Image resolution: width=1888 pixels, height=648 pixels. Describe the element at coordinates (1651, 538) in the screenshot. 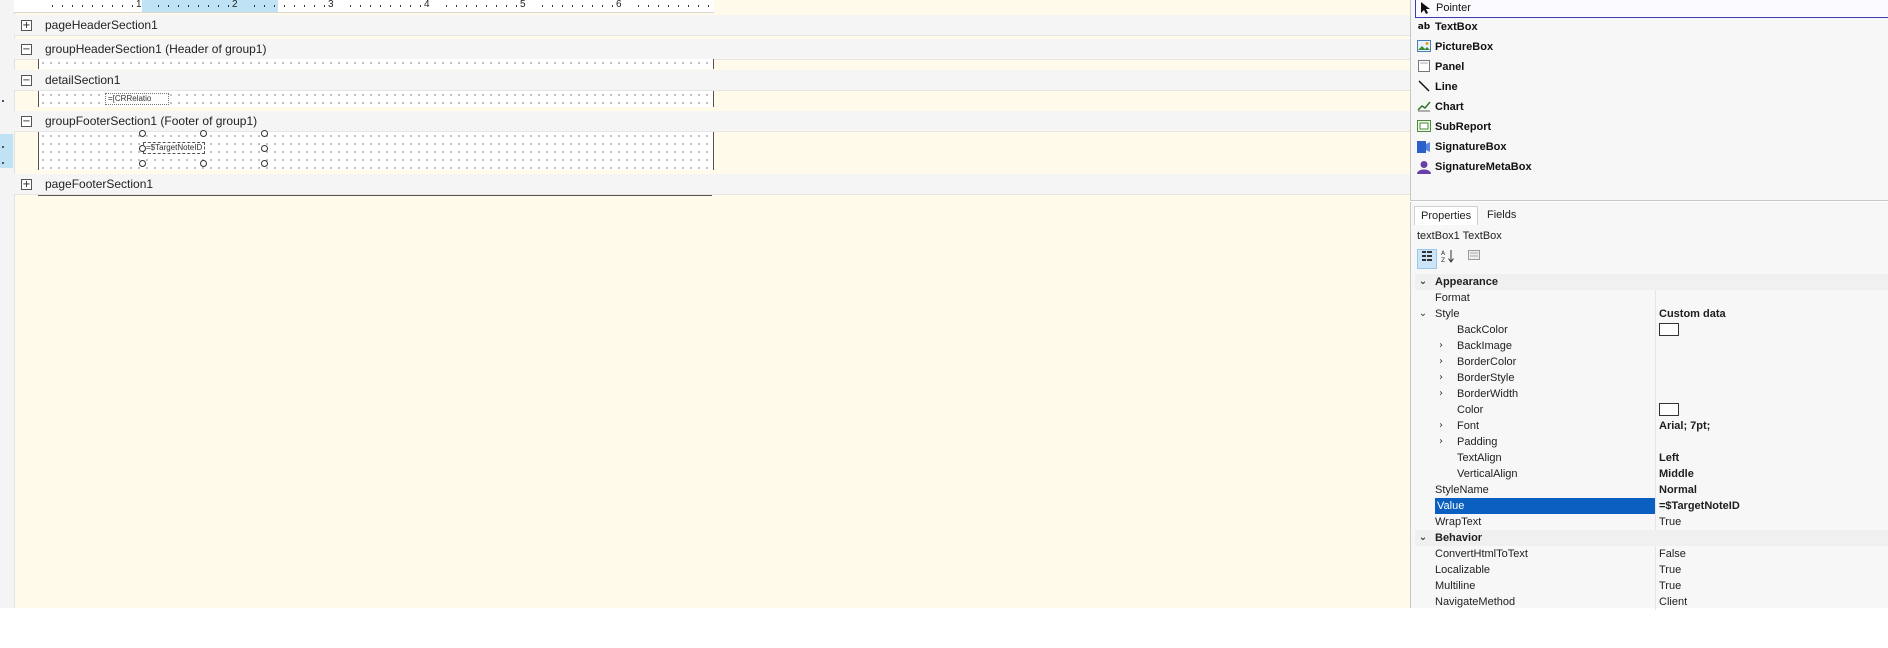

I see `property-category: ⌄ Behavior` at that location.